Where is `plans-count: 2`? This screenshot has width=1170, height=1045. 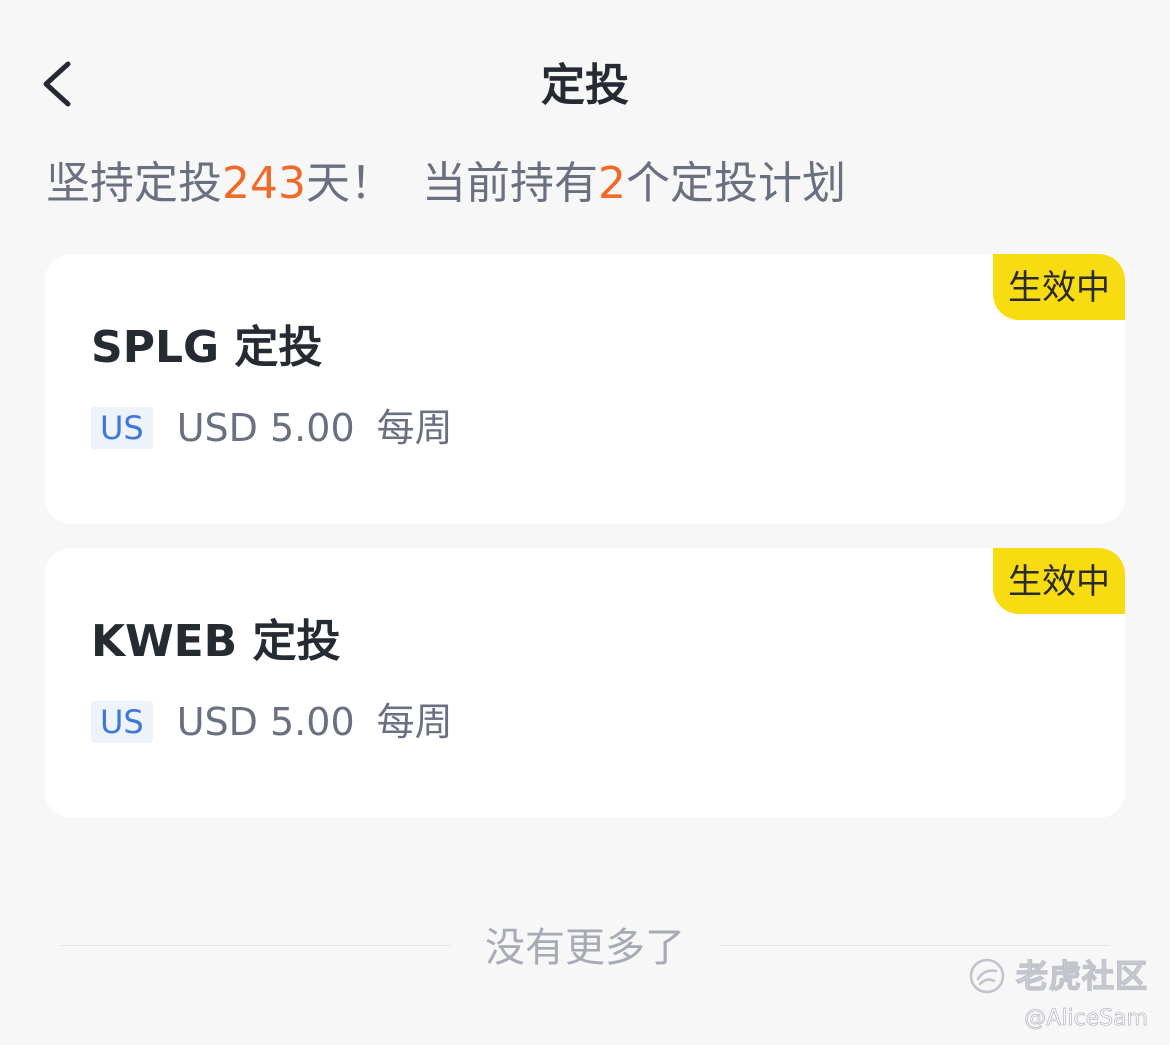 plans-count: 2 is located at coordinates (611, 183).